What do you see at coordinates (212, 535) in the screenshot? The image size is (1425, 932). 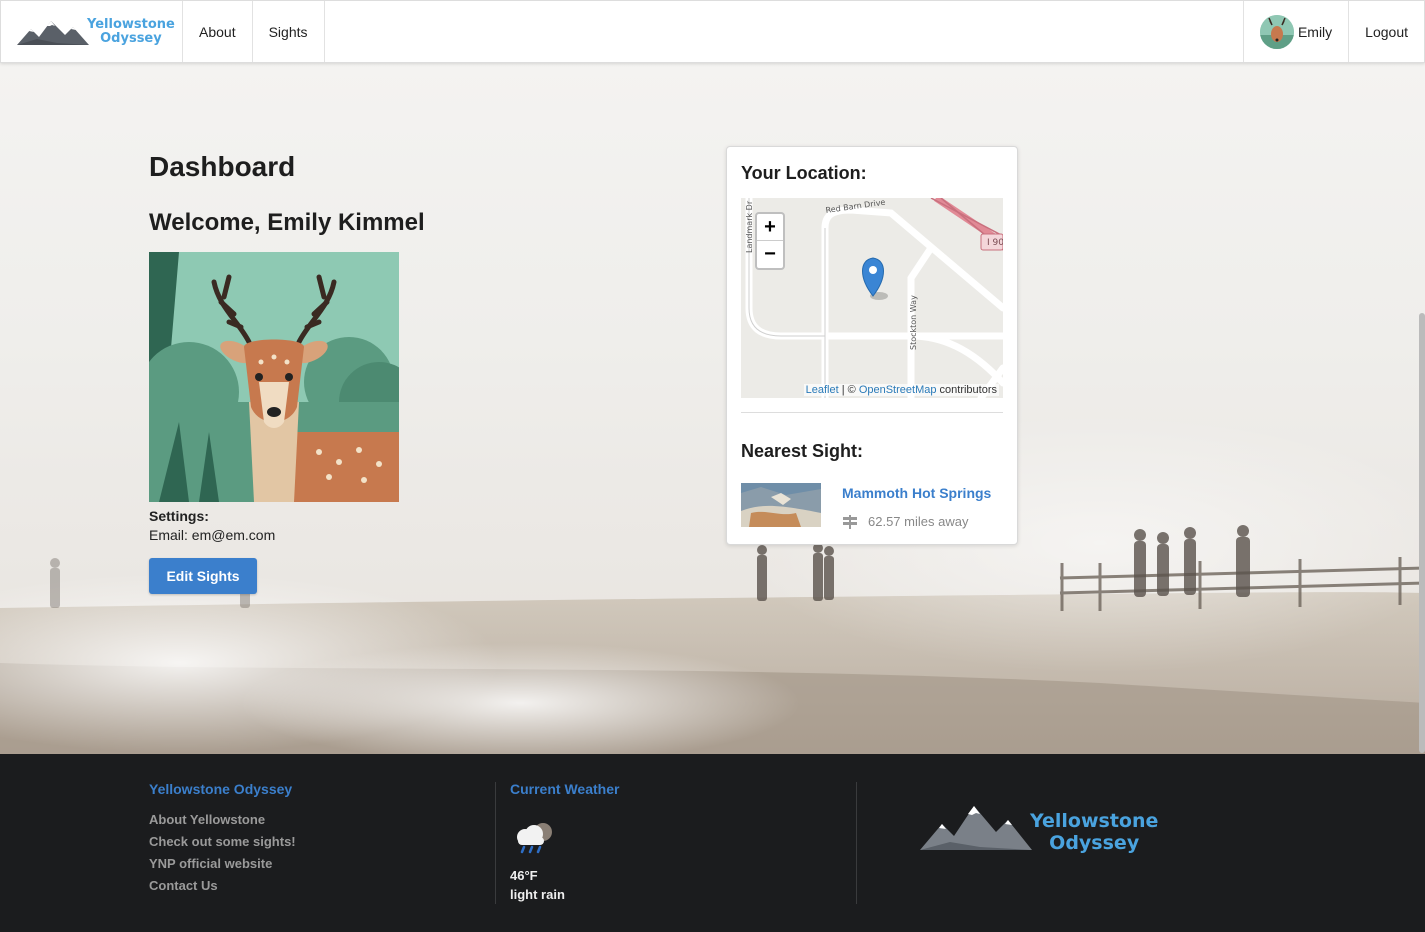 I see `email-text: Email: em@em.com` at bounding box center [212, 535].